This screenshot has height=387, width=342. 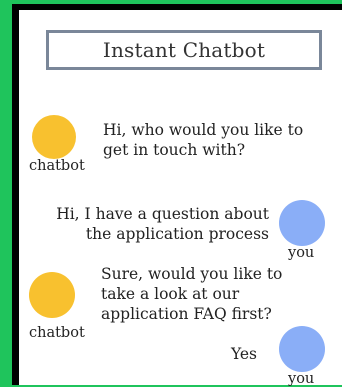 I want to click on chat-message-user: Yes, so click(x=243, y=354).